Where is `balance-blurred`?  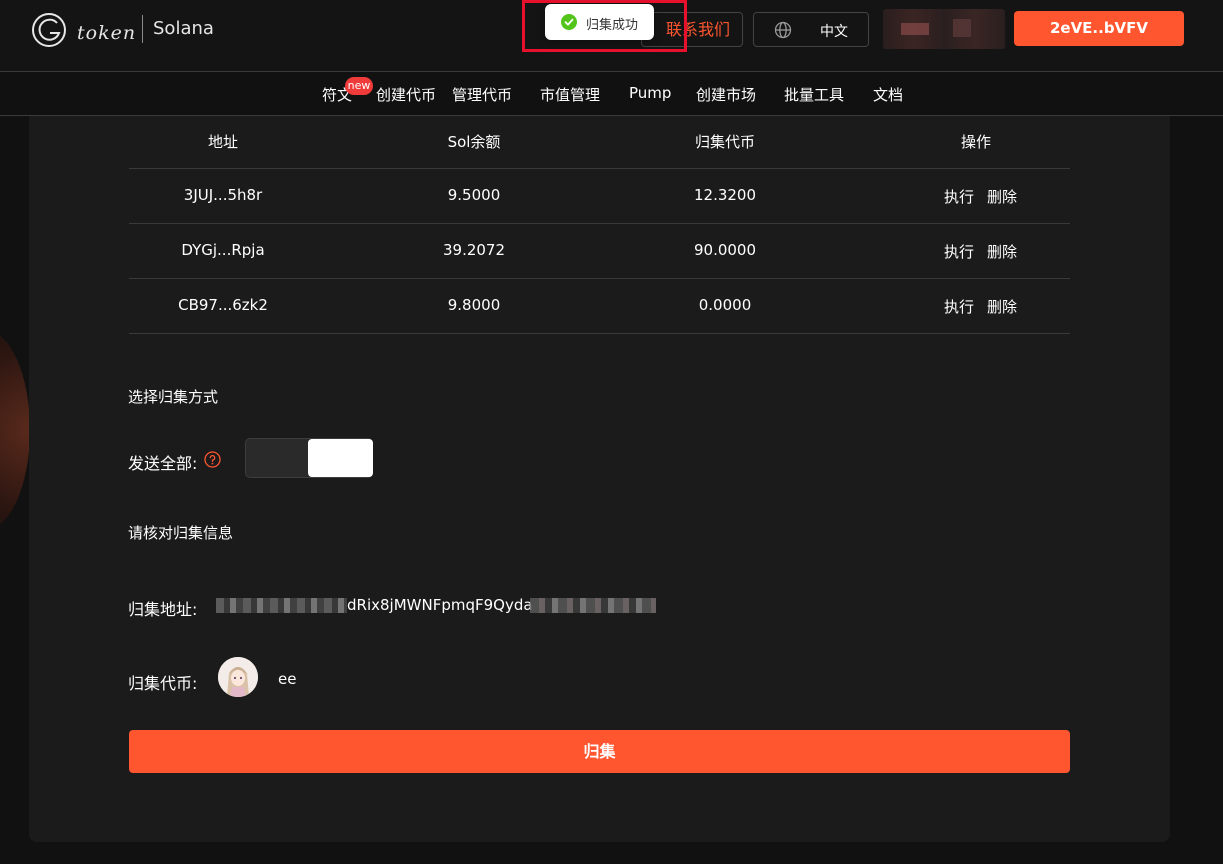 balance-blurred is located at coordinates (944, 29).